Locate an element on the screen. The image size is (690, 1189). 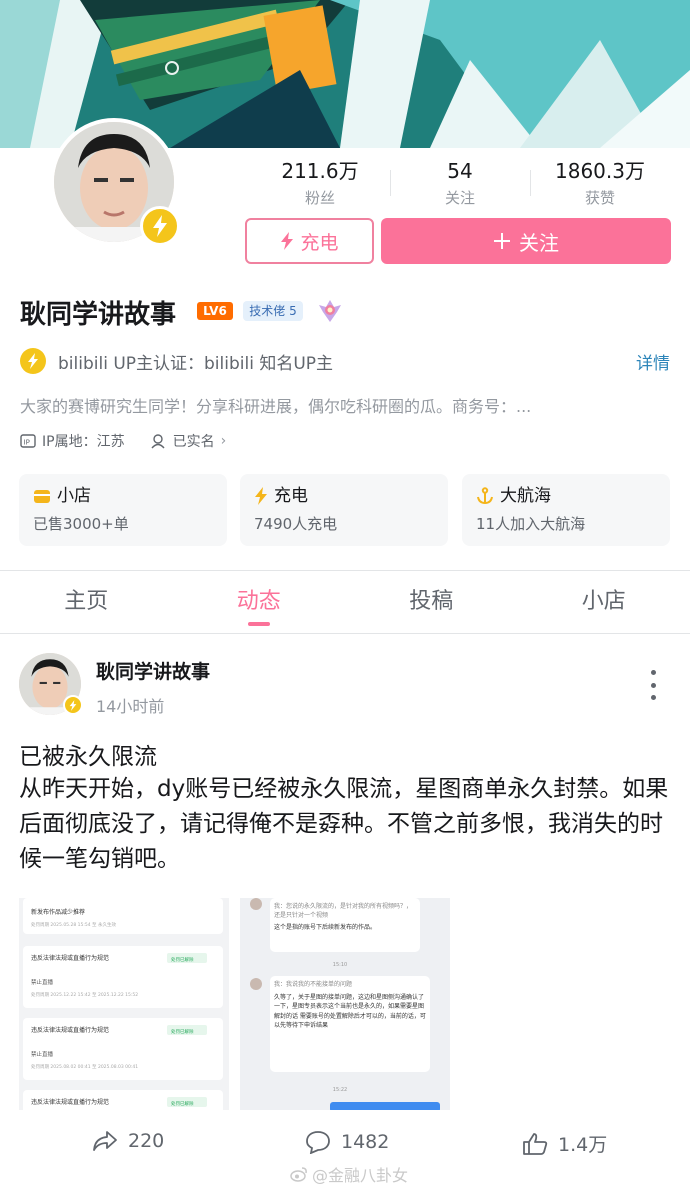
charge-card: 充电 7490人充电 is located at coordinates (344, 510).